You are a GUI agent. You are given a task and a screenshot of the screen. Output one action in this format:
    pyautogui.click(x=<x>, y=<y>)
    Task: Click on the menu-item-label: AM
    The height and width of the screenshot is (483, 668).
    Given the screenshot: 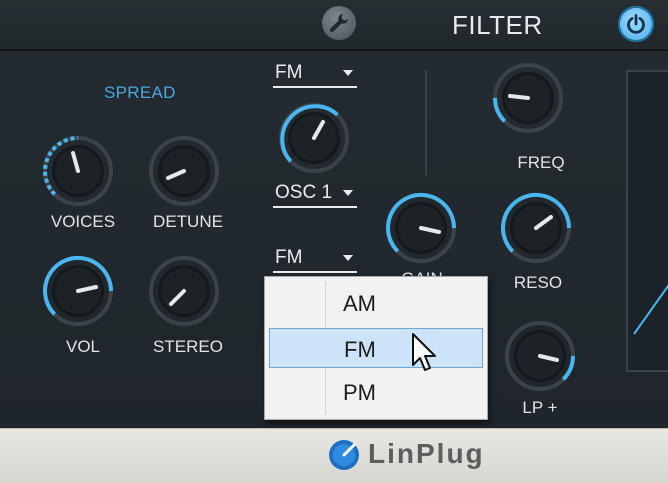 What is the action you would take?
    pyautogui.click(x=359, y=303)
    